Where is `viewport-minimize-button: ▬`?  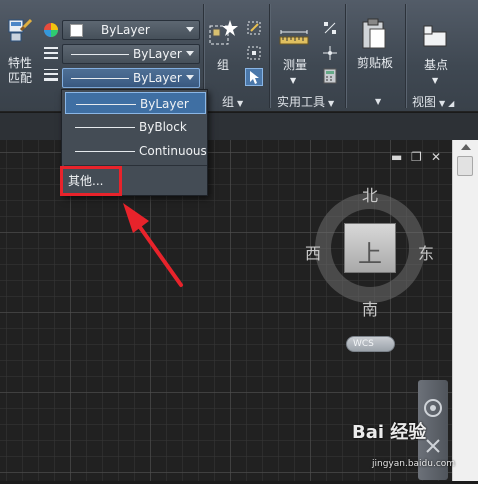 viewport-minimize-button: ▬ is located at coordinates (396, 157).